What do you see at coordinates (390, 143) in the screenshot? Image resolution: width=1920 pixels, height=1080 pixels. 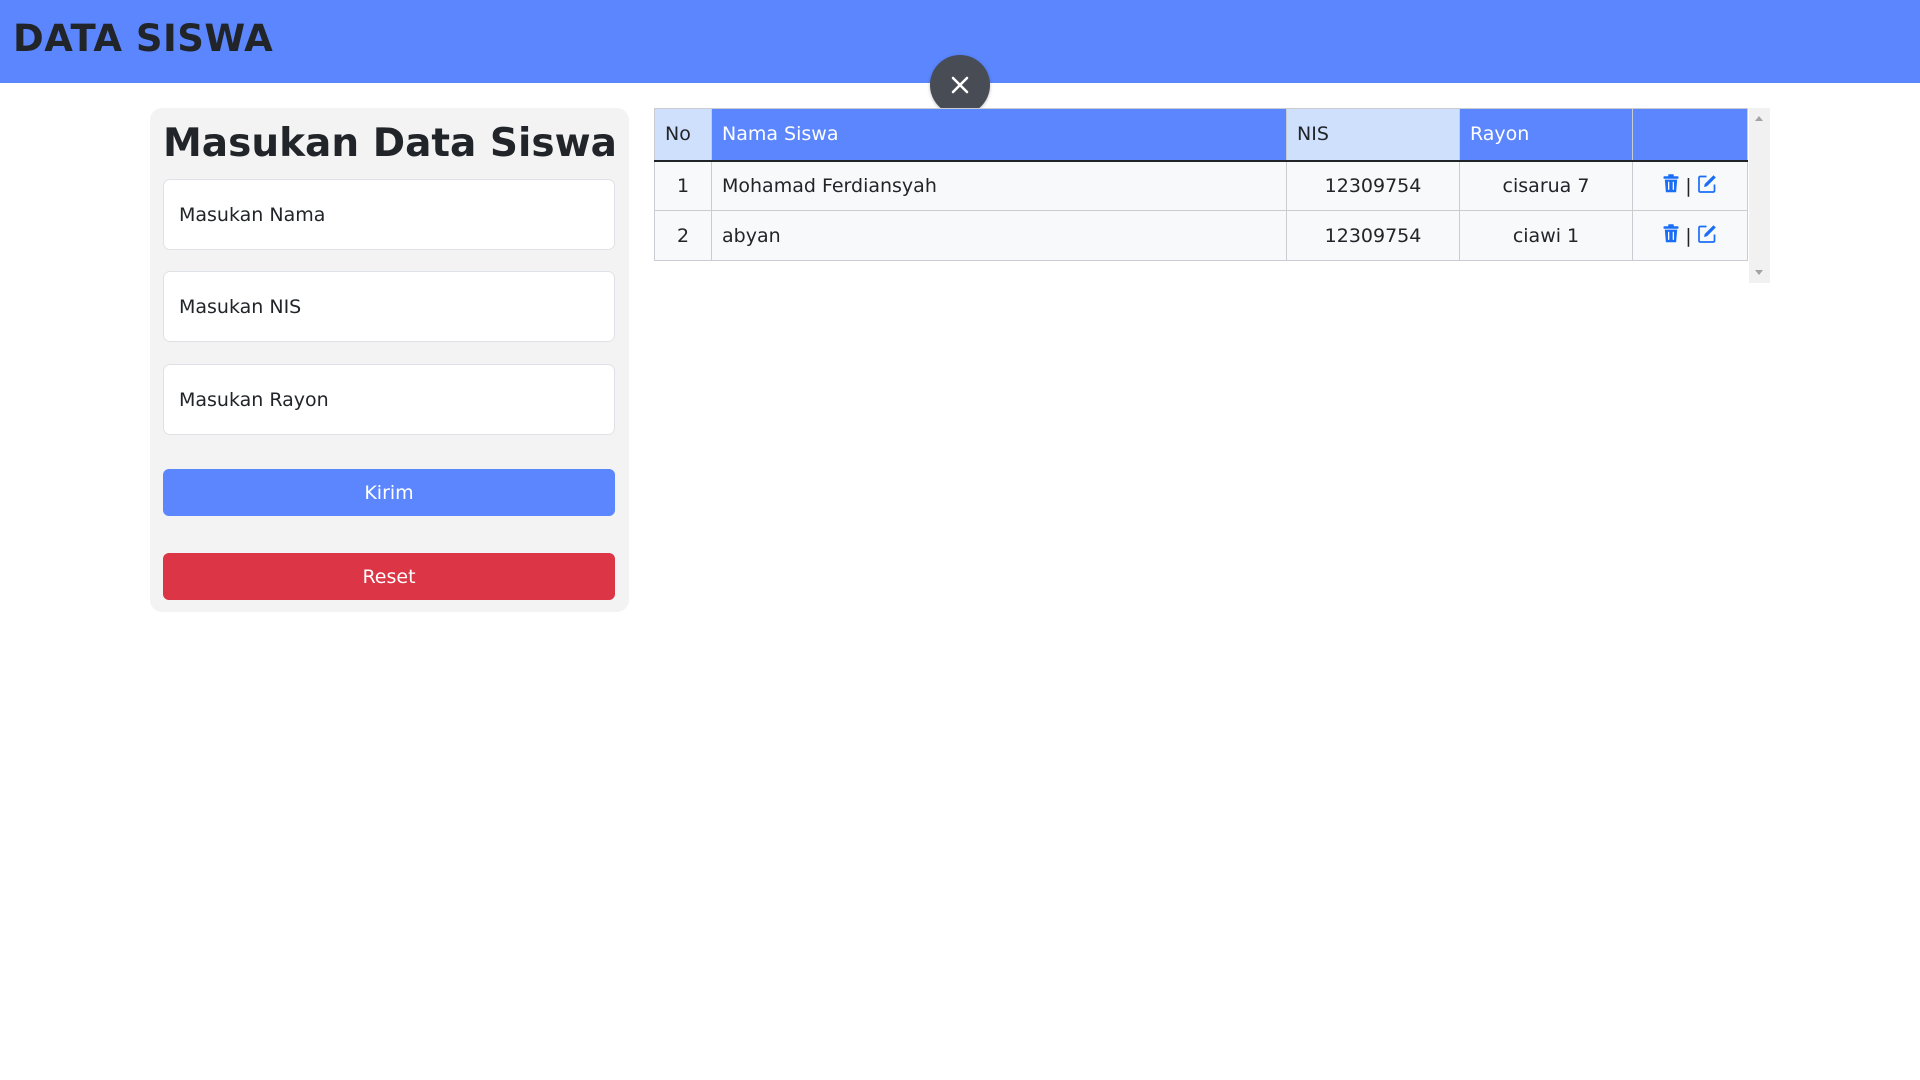 I see `form-title: Masukan Data Siswa` at bounding box center [390, 143].